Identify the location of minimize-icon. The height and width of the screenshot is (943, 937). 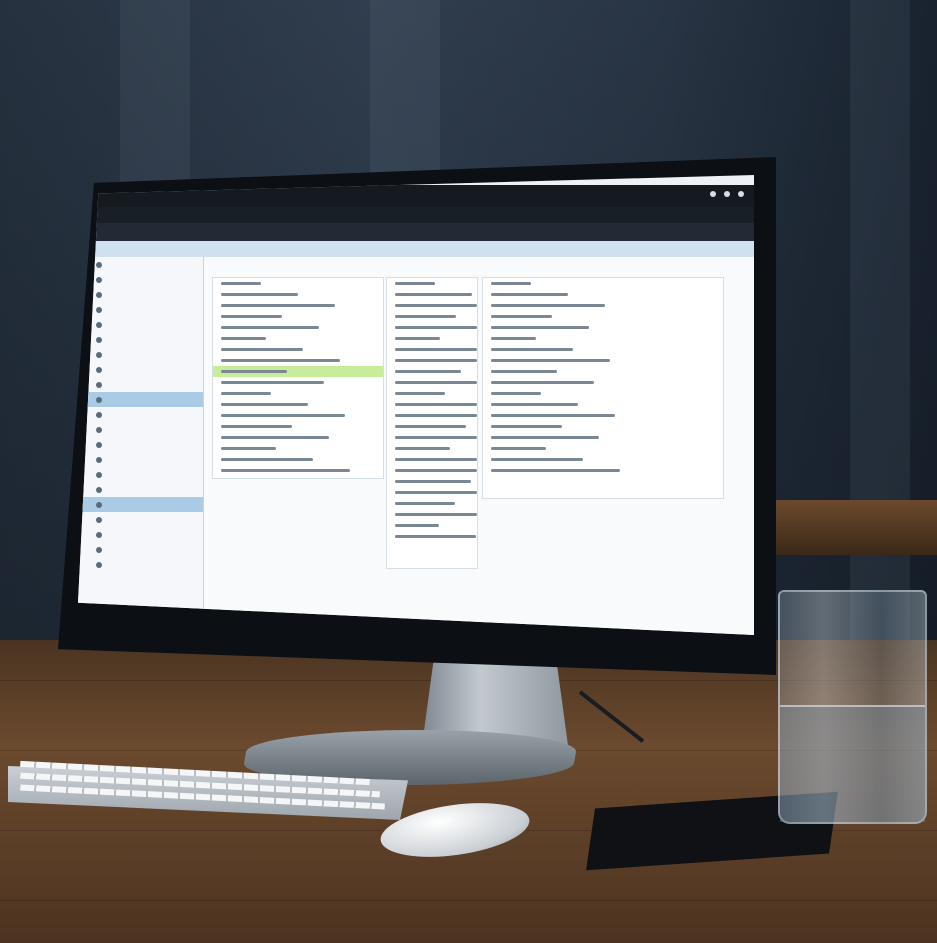
(713, 194).